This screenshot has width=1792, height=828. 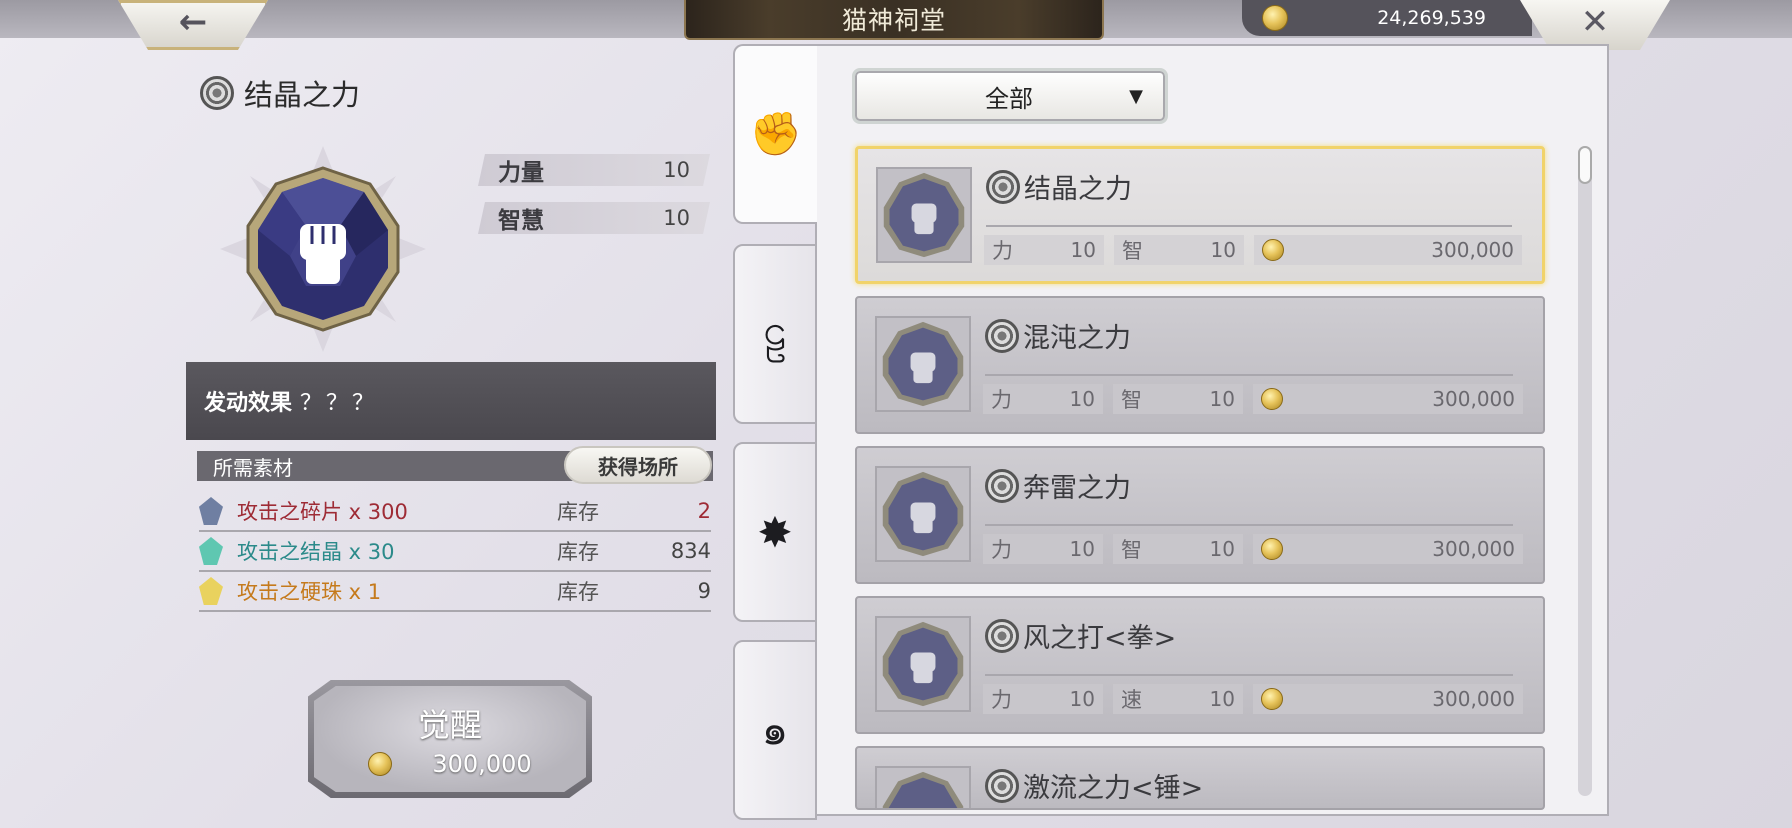 I want to click on material-row: 攻击之结晶 x 30 库存 834, so click(x=455, y=552).